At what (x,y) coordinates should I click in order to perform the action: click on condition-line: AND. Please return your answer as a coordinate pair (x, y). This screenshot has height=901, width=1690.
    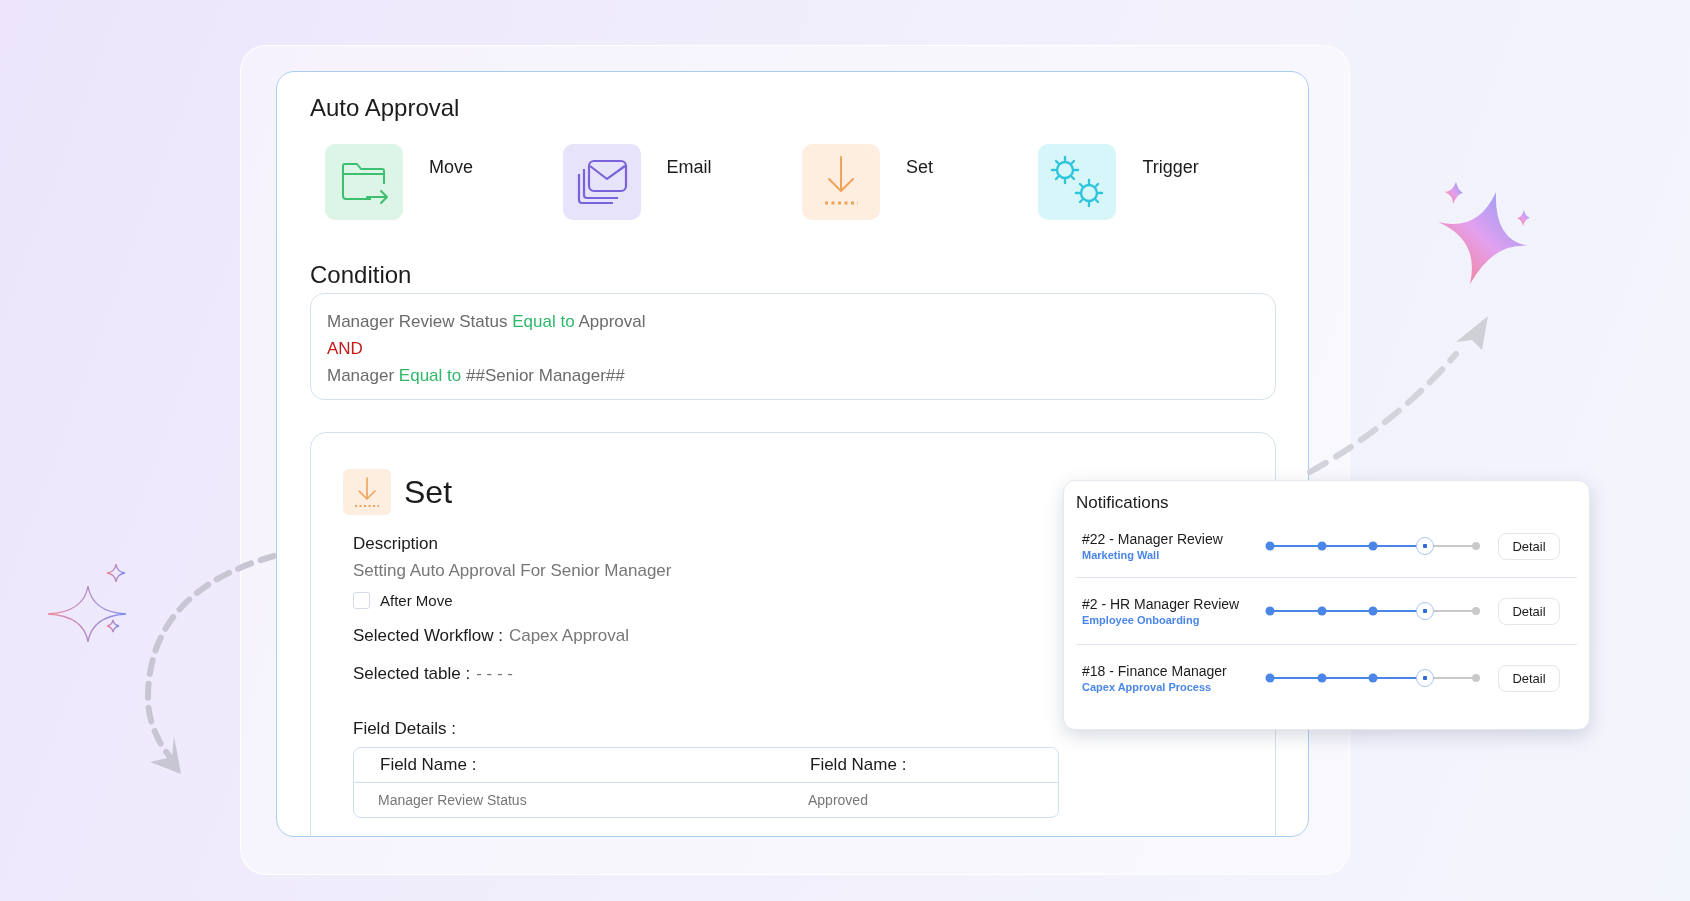
    Looking at the image, I should click on (345, 349).